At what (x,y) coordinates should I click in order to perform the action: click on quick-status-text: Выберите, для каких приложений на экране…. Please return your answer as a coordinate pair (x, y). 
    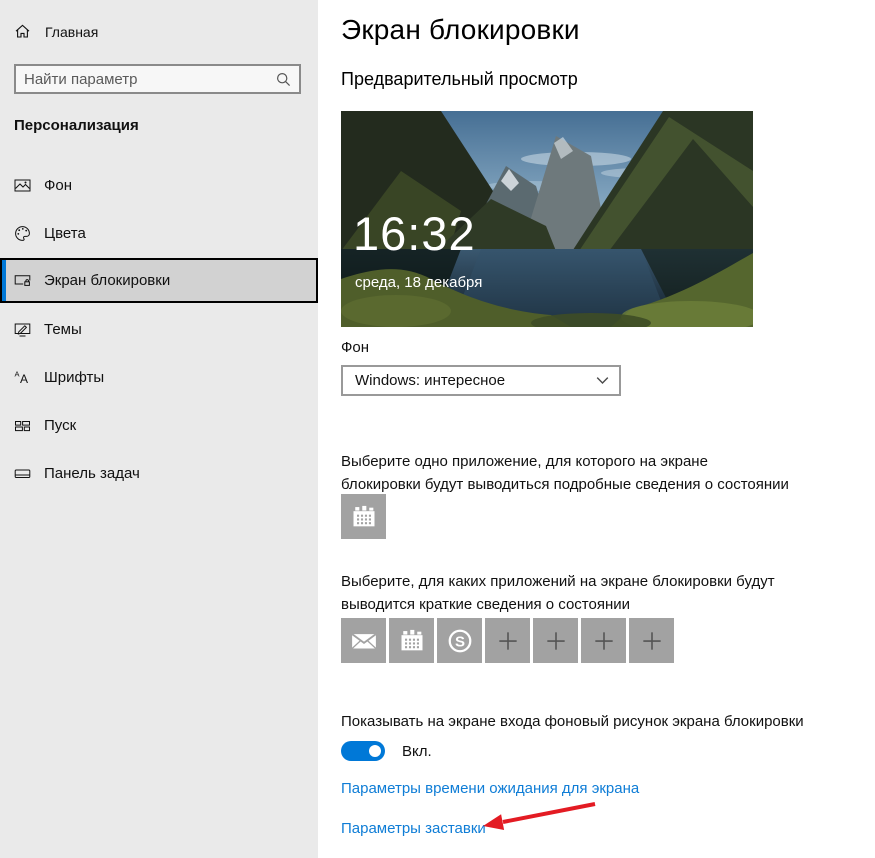
    Looking at the image, I should click on (558, 593).